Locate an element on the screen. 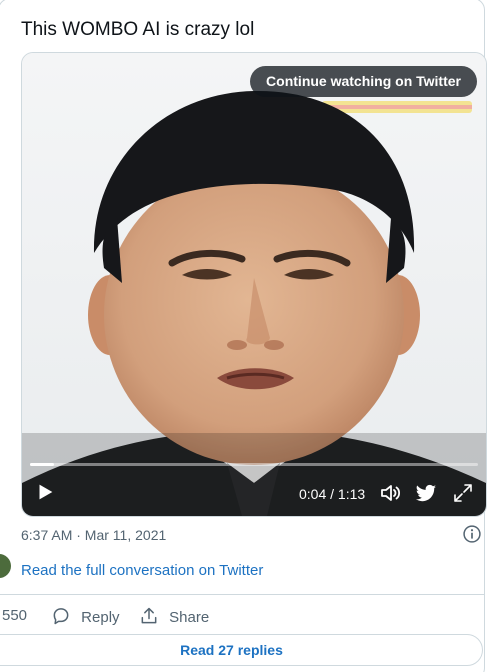 The height and width of the screenshot is (672, 503). divider is located at coordinates (242, 594).